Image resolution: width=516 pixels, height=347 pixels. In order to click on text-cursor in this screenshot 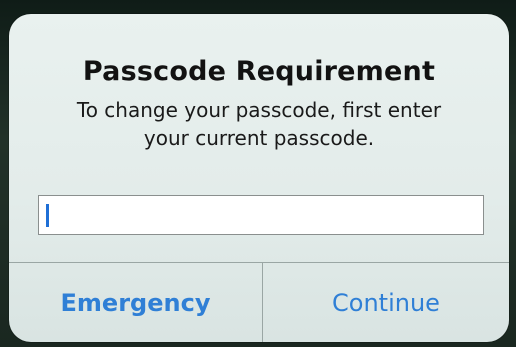, I will do `click(47, 215)`.